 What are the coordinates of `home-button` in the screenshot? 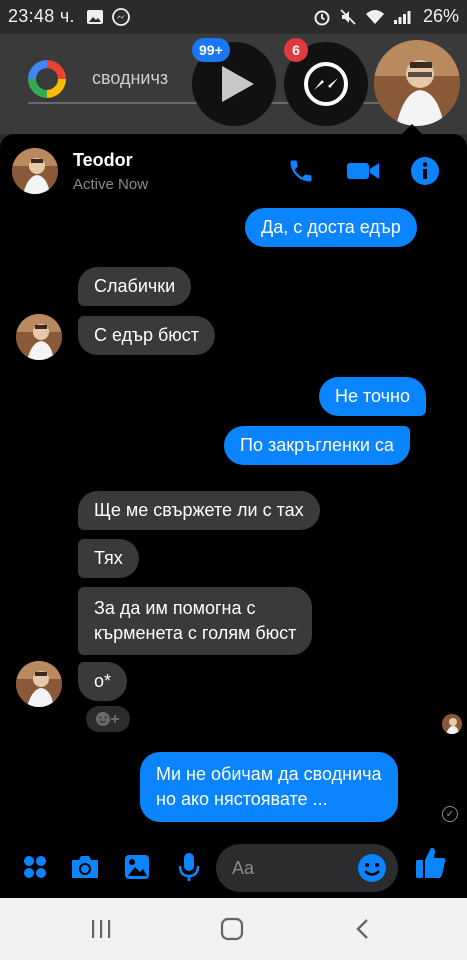 It's located at (232, 929).